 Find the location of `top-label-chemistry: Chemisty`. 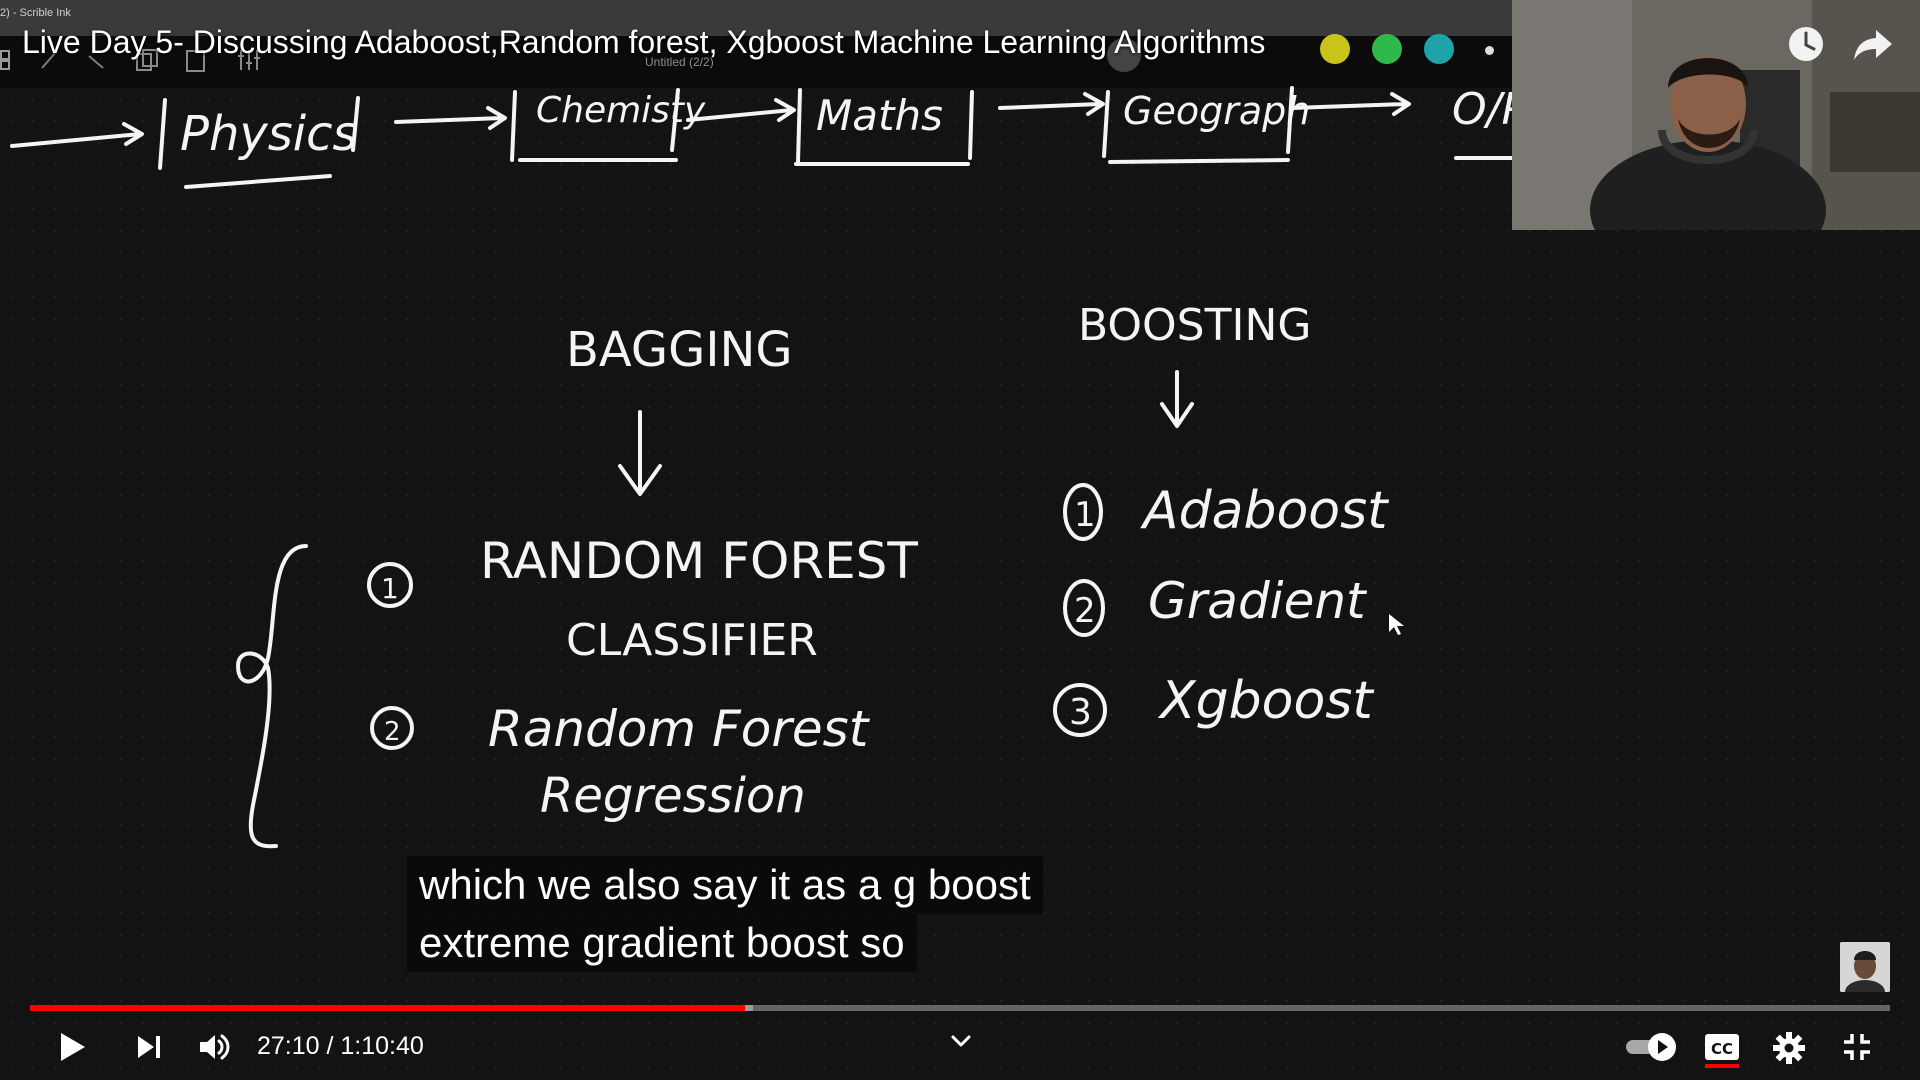

top-label-chemistry: Chemisty is located at coordinates (621, 110).